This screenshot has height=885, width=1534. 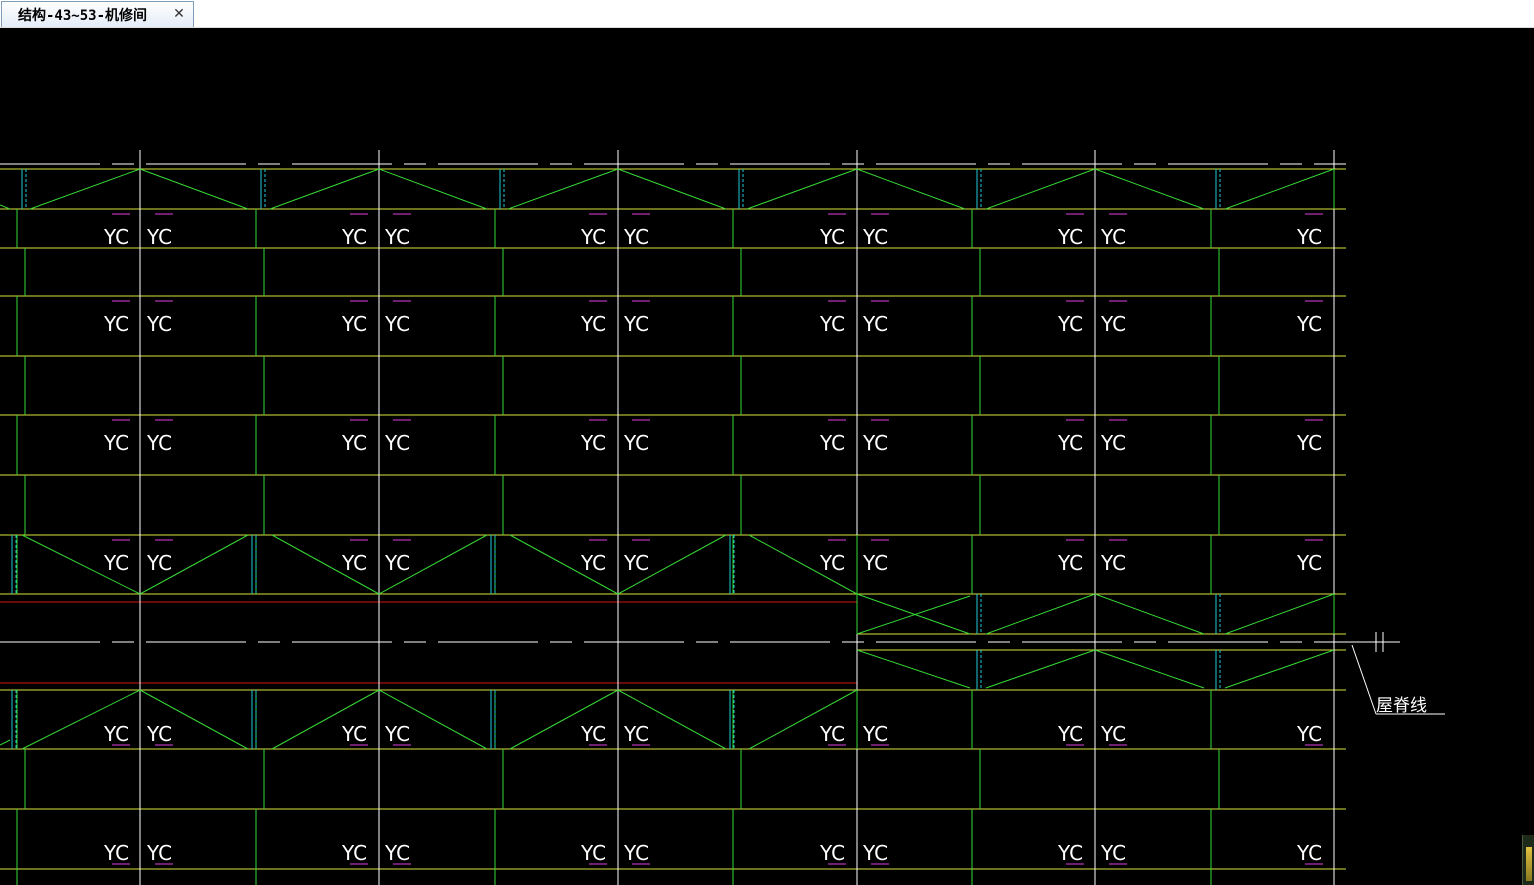 I want to click on ridge-annotation: 屋脊线, so click(x=1401, y=706).